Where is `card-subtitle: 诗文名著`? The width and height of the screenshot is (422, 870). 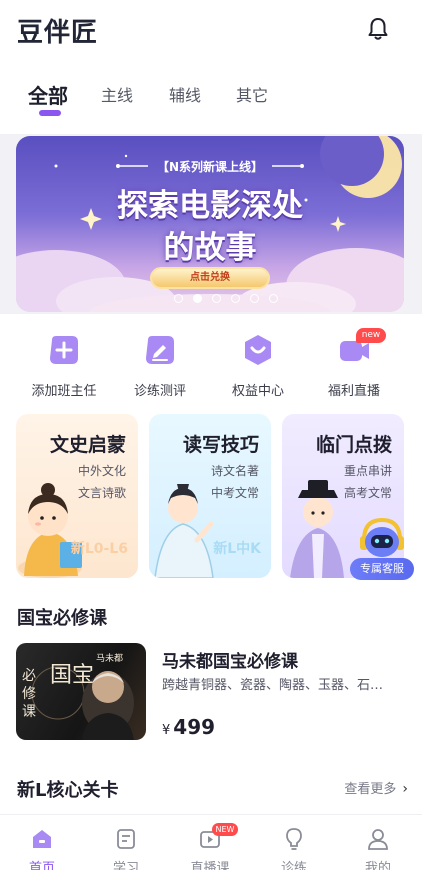
card-subtitle: 诗文名著 is located at coordinates (234, 471).